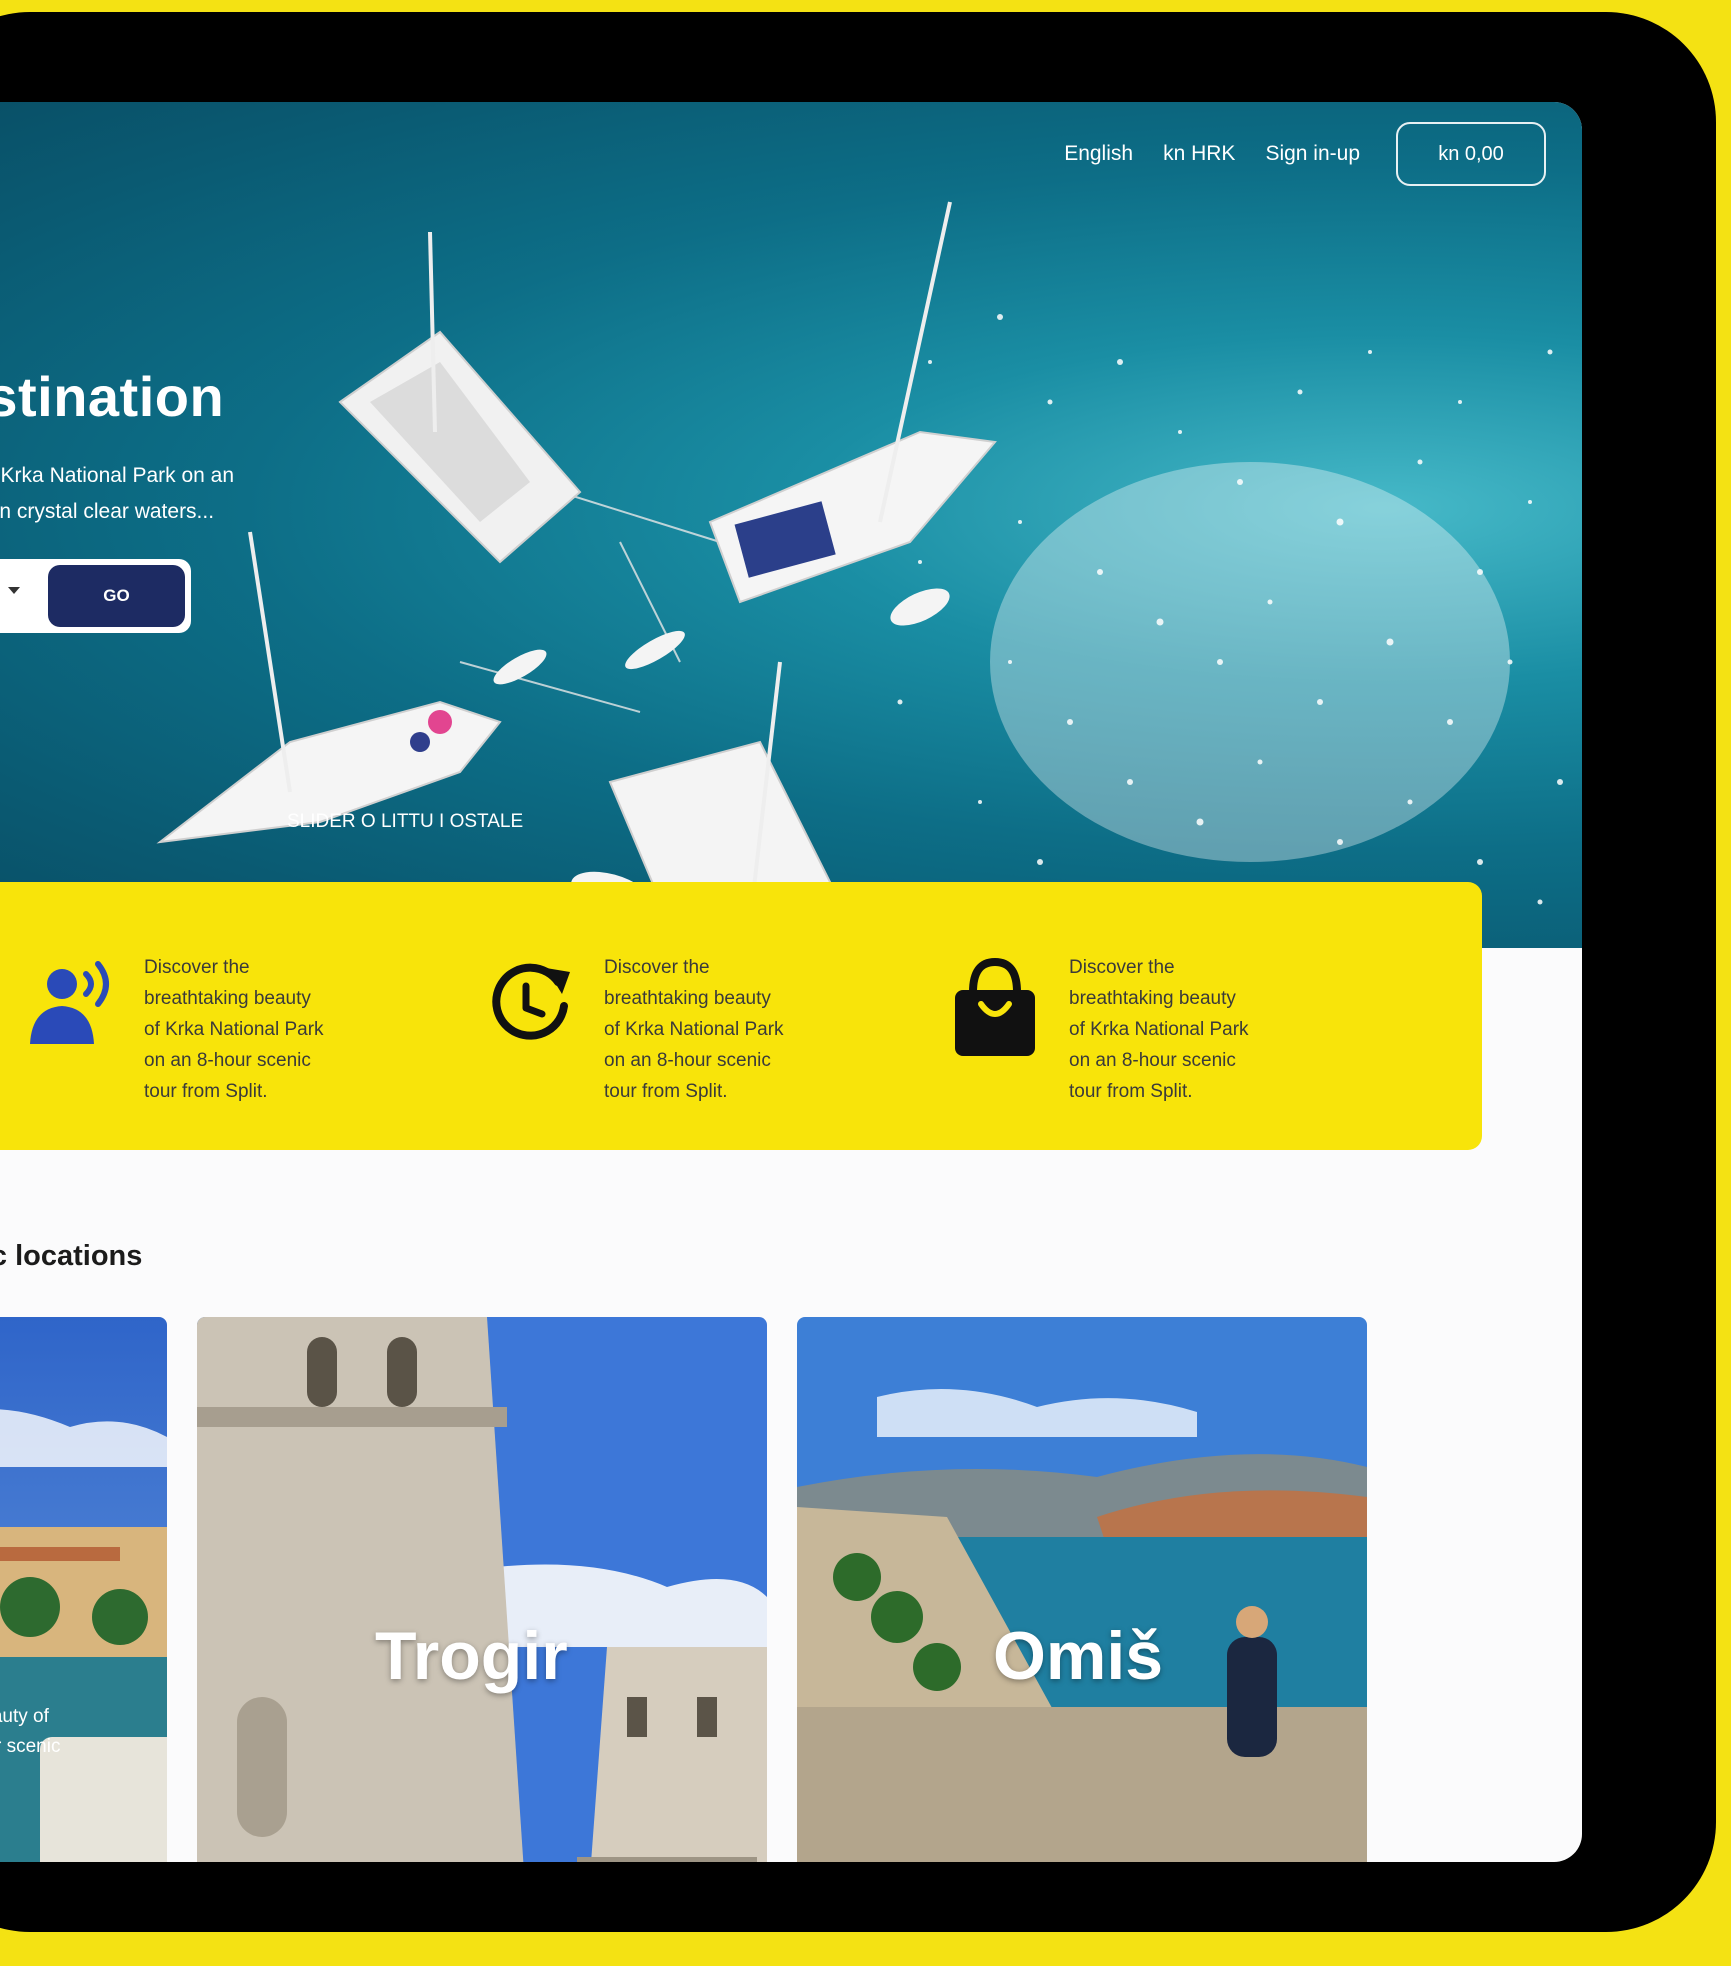 Image resolution: width=1731 pixels, height=1966 pixels. Describe the element at coordinates (995, 1006) in the screenshot. I see `shopping-bag-icon` at that location.